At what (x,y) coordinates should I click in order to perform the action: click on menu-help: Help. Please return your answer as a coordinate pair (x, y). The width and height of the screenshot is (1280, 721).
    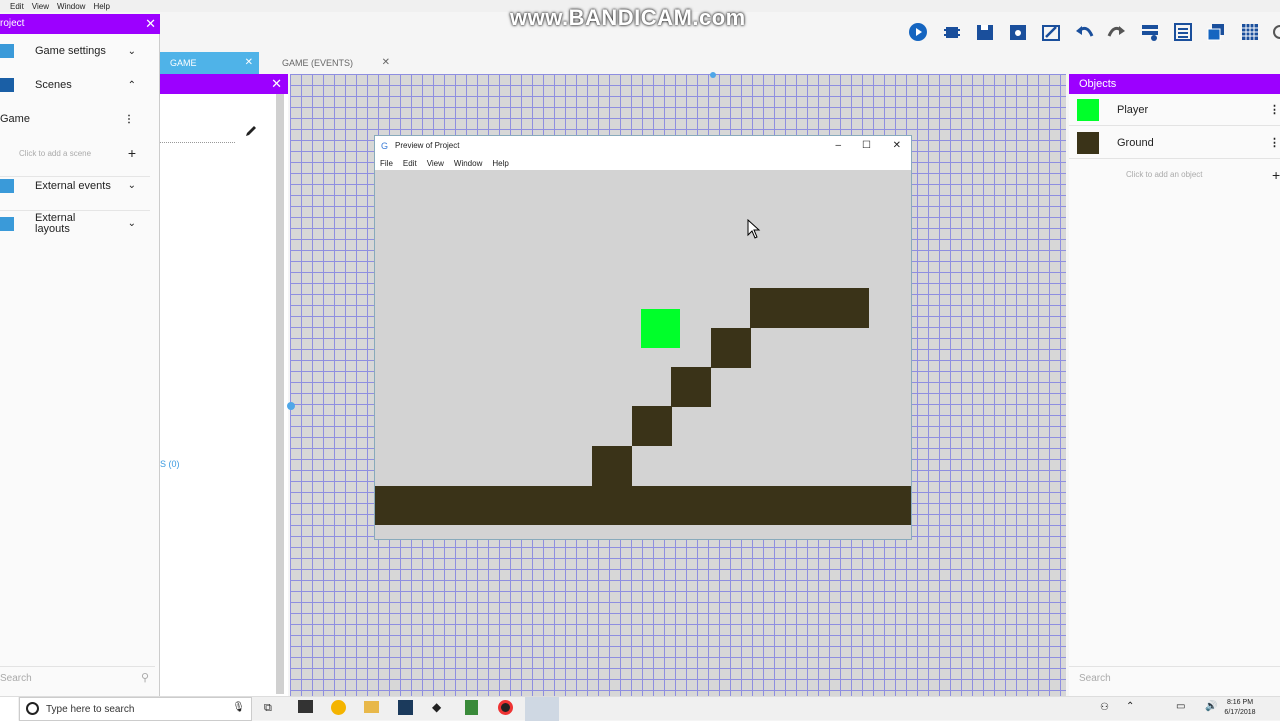
    Looking at the image, I should click on (101, 6).